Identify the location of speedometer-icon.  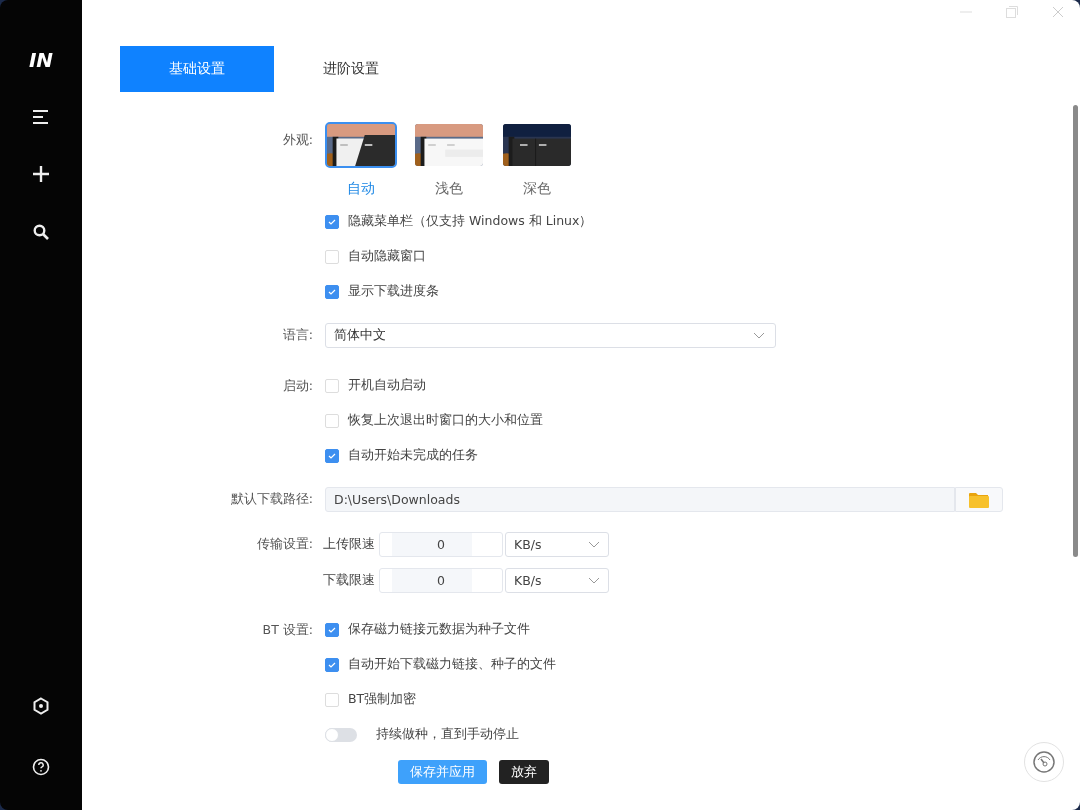
(1044, 762).